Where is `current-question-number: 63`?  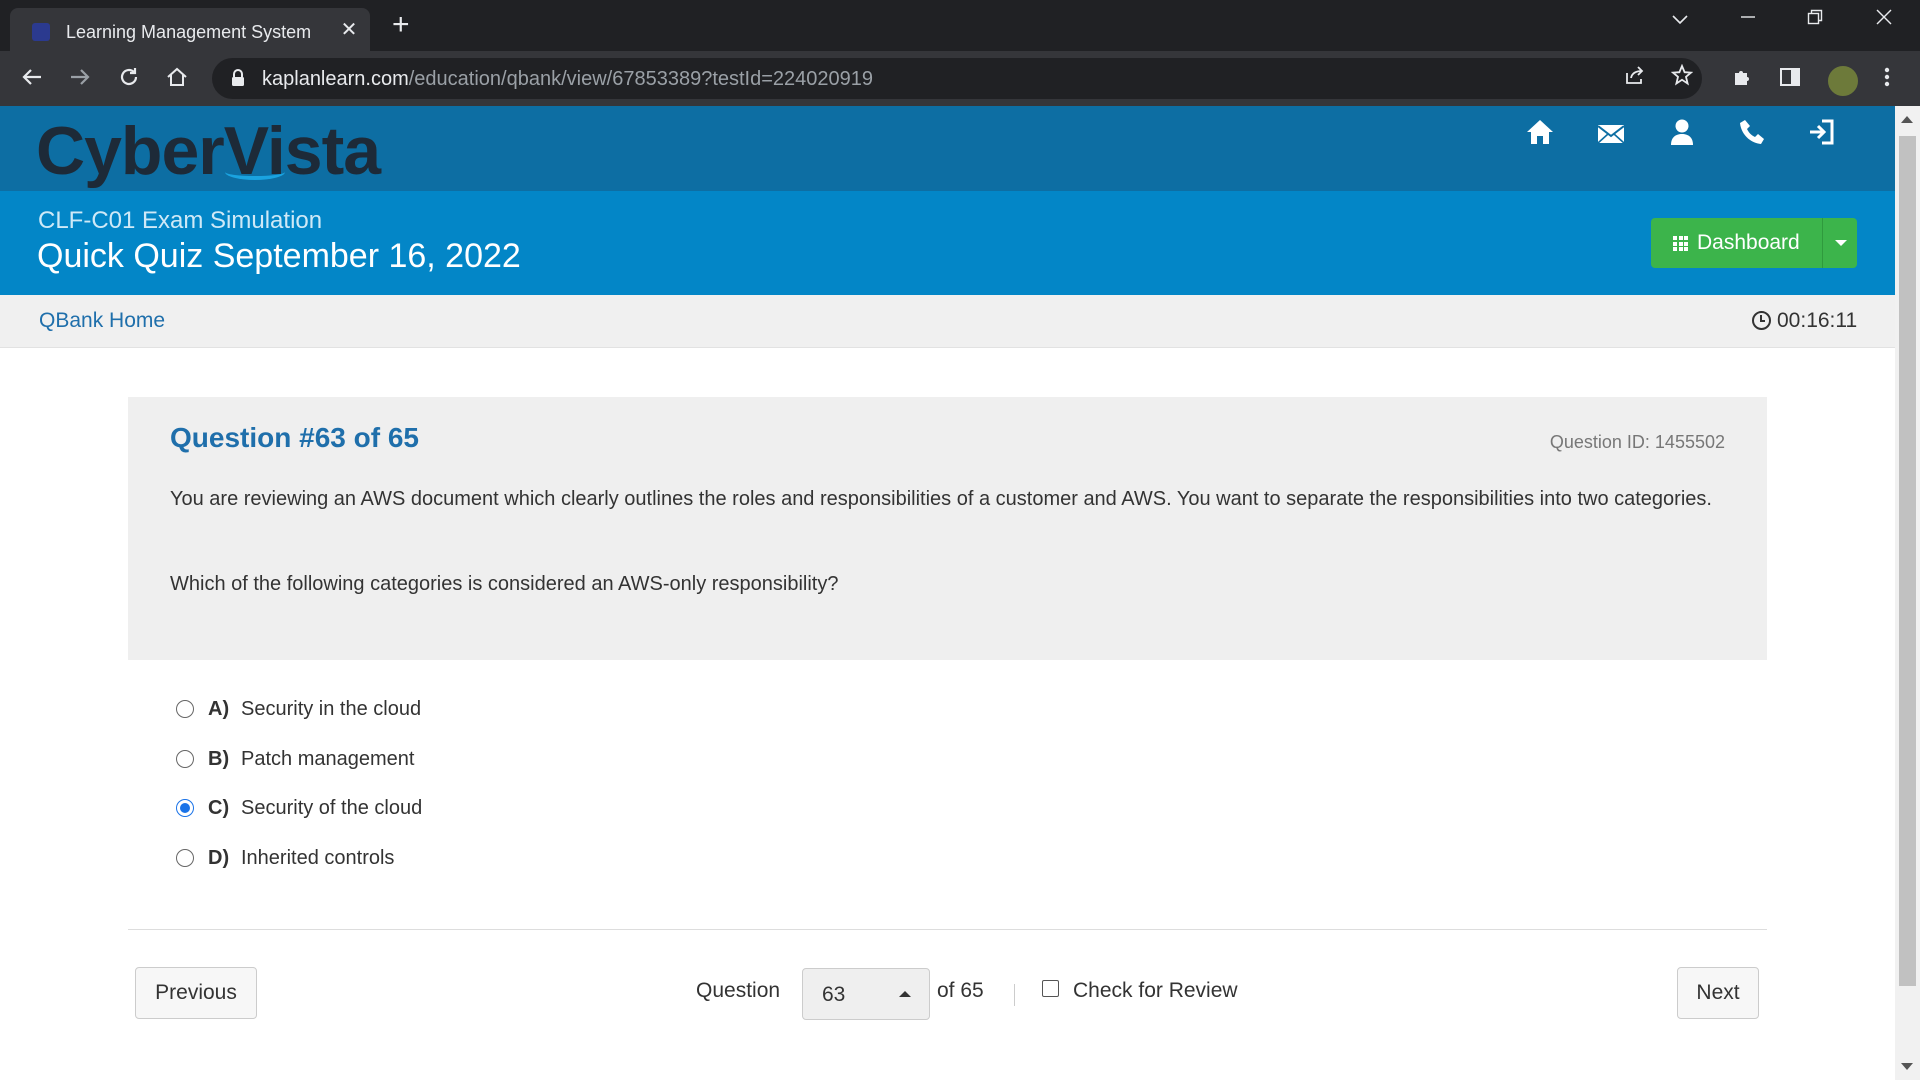 current-question-number: 63 is located at coordinates (834, 994).